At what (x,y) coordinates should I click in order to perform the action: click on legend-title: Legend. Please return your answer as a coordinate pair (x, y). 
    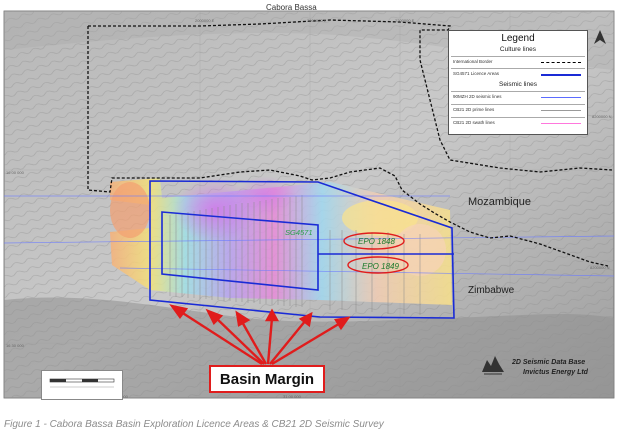
    Looking at the image, I should click on (518, 38).